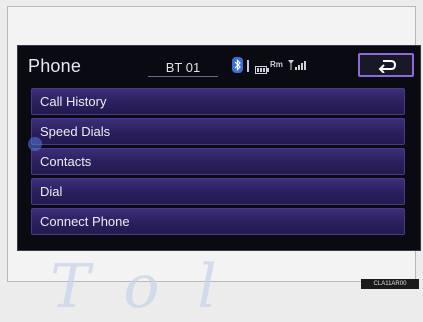  What do you see at coordinates (219, 64) in the screenshot?
I see `header-bar: Phone BT 01 Rm` at bounding box center [219, 64].